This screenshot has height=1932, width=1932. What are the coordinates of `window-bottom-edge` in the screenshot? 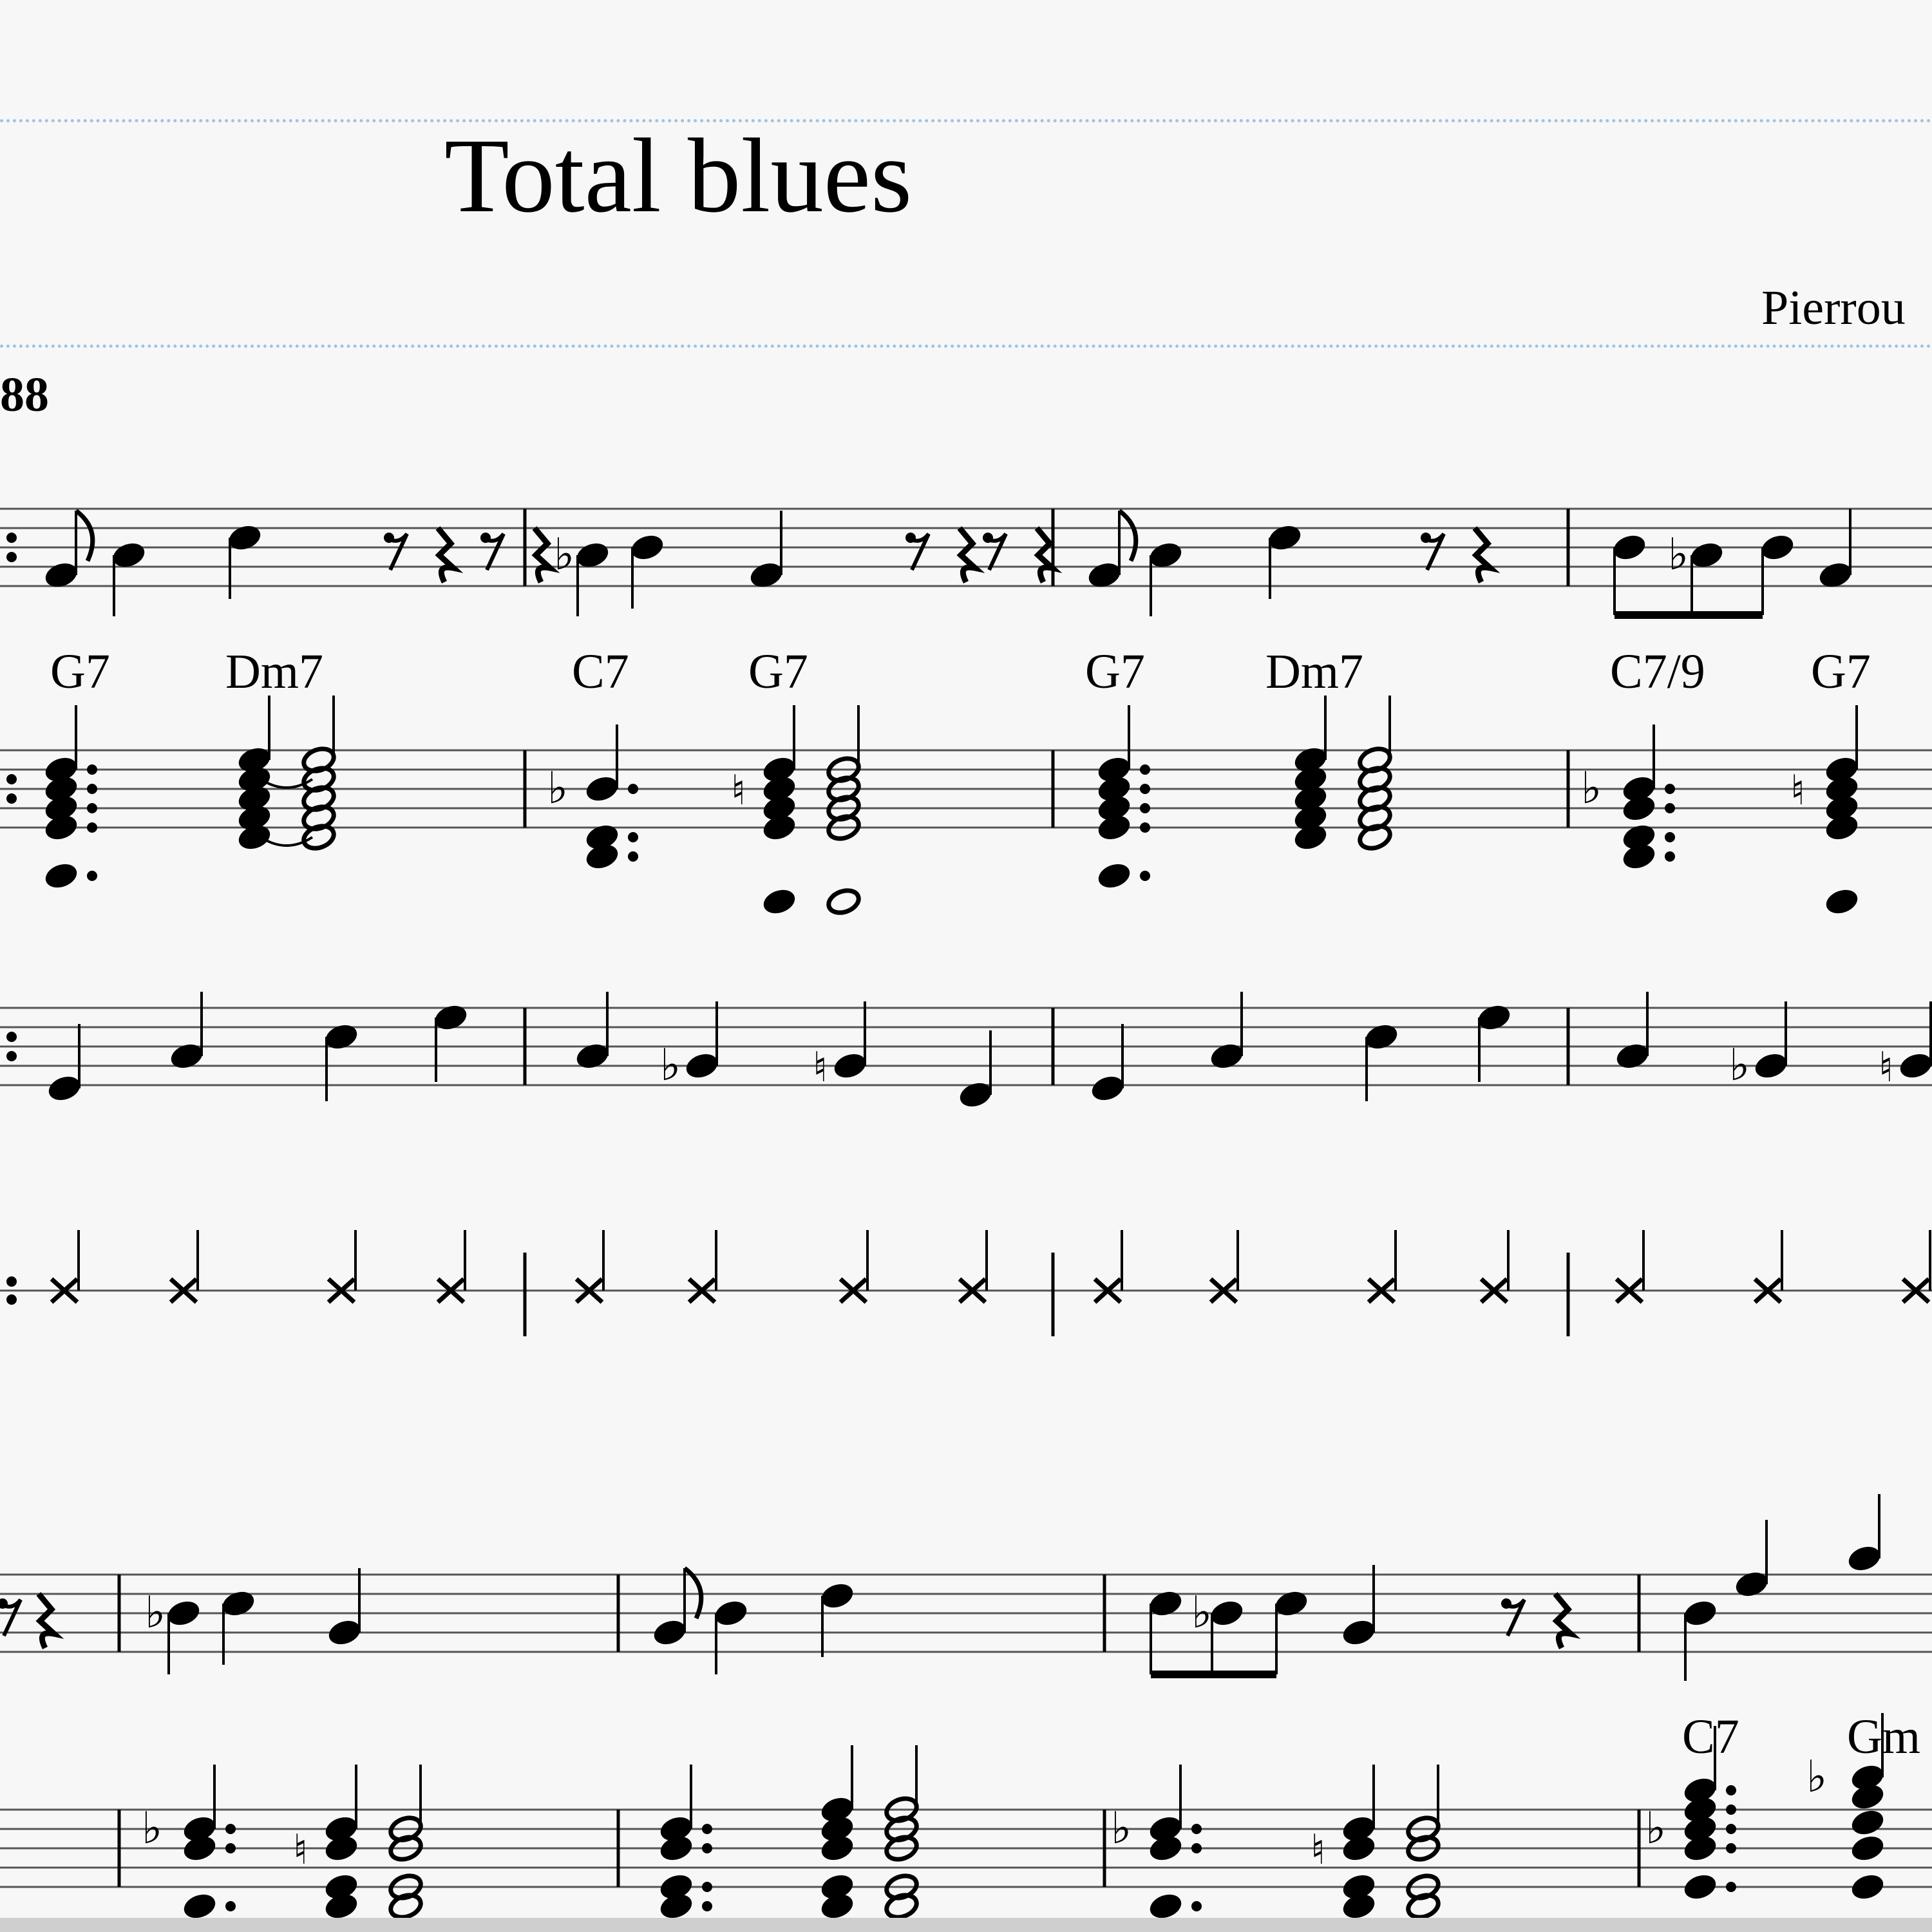 It's located at (966, 1925).